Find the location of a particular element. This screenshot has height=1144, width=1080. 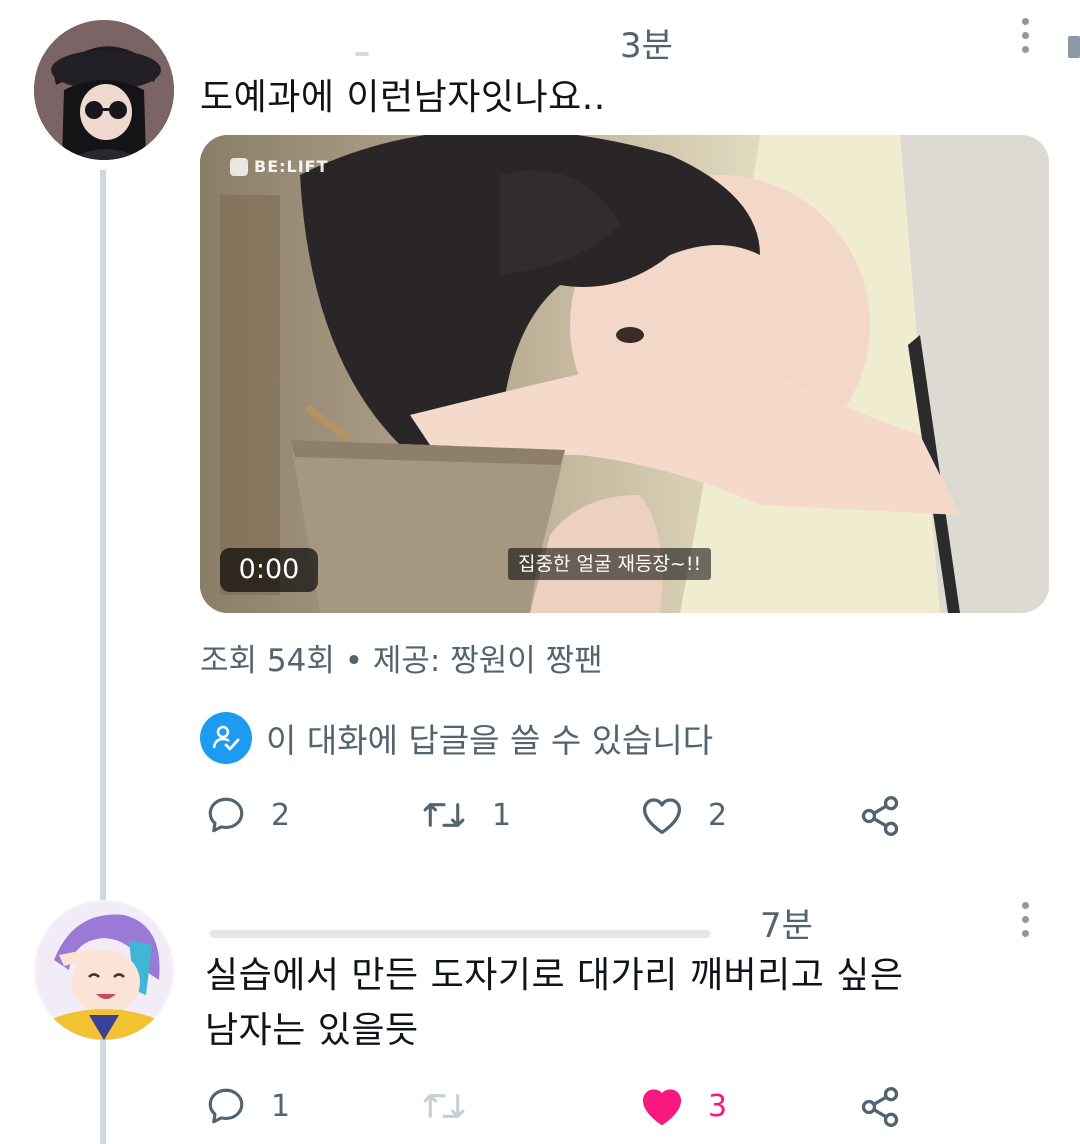

reply-like-count: 3 is located at coordinates (718, 1106).